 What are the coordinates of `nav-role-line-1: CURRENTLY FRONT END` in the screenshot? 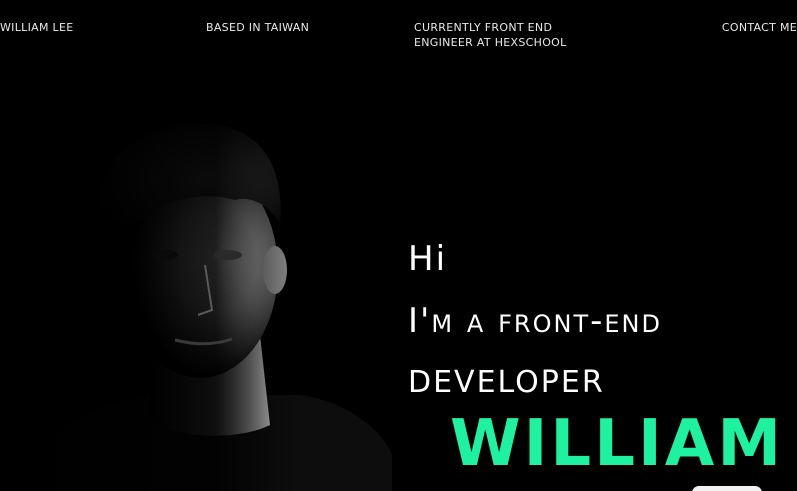 It's located at (483, 27).